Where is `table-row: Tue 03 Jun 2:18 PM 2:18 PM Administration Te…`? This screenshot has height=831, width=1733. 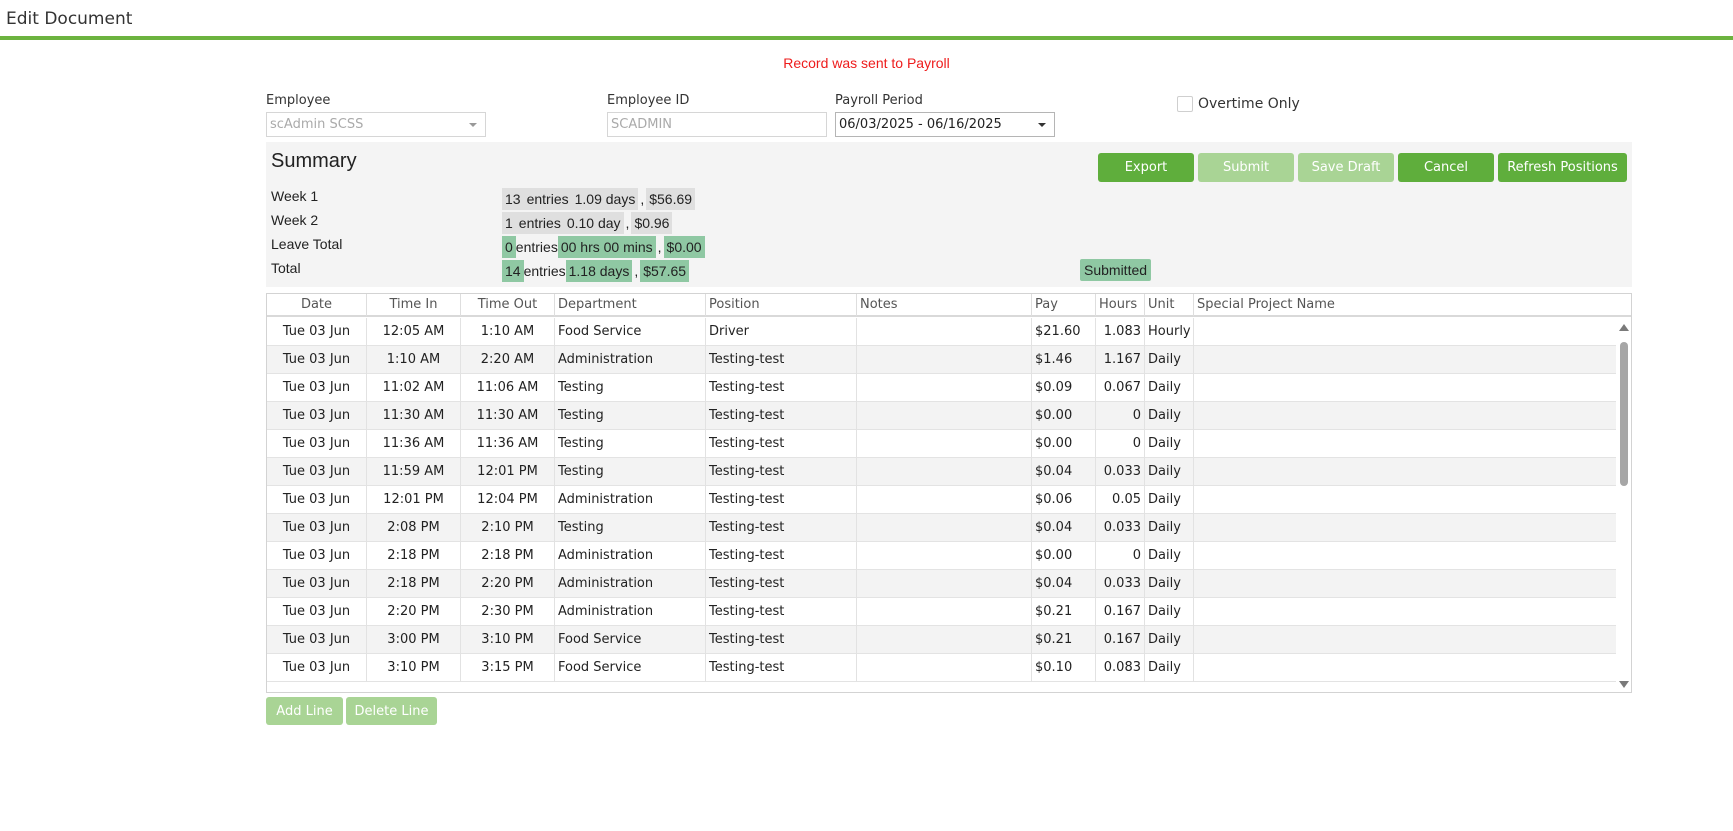
table-row: Tue 03 Jun 2:18 PM 2:18 PM Administration Te… is located at coordinates (942, 556).